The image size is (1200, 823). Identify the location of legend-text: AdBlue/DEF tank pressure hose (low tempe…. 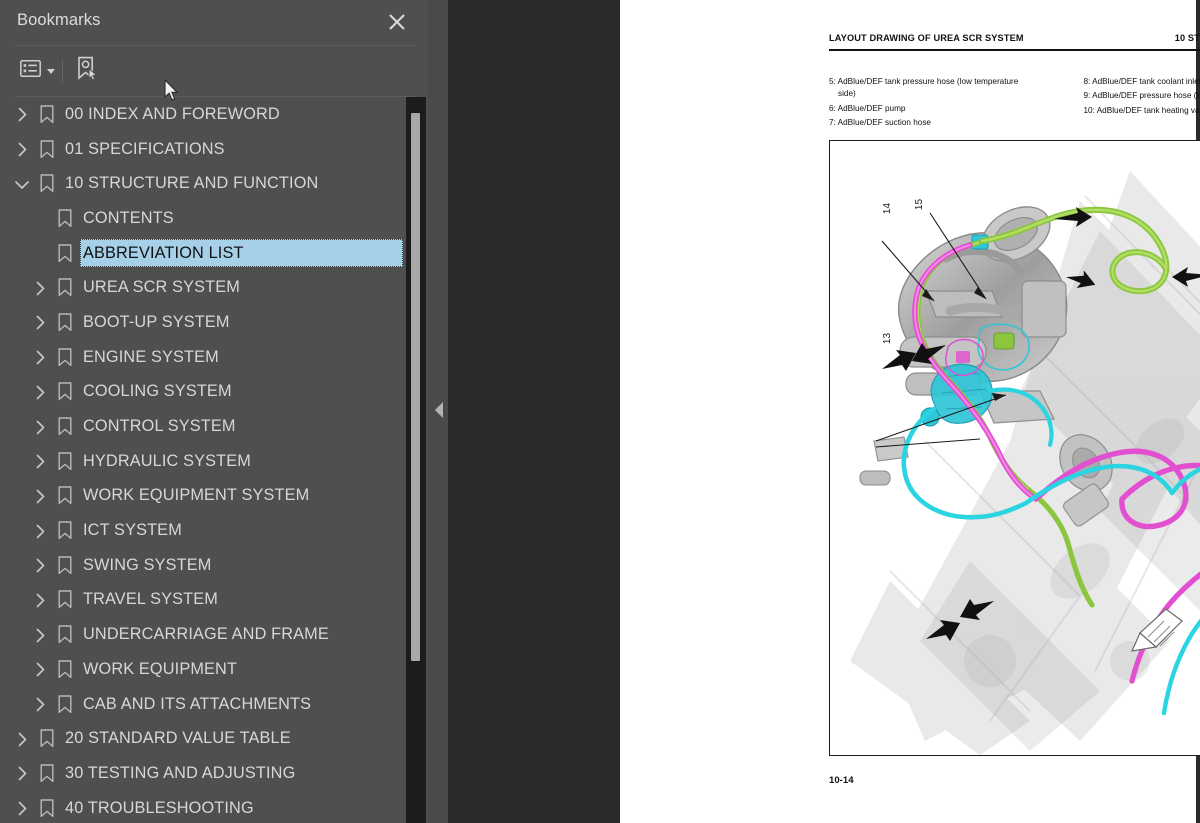
(928, 81).